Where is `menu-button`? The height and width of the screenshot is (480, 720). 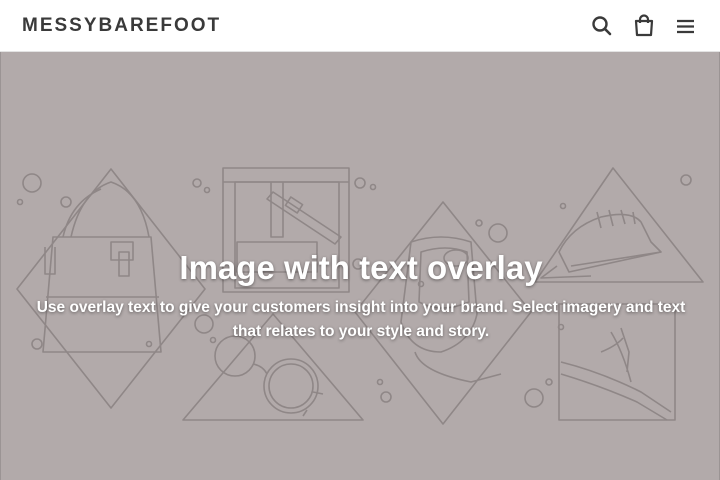
menu-button is located at coordinates (686, 26).